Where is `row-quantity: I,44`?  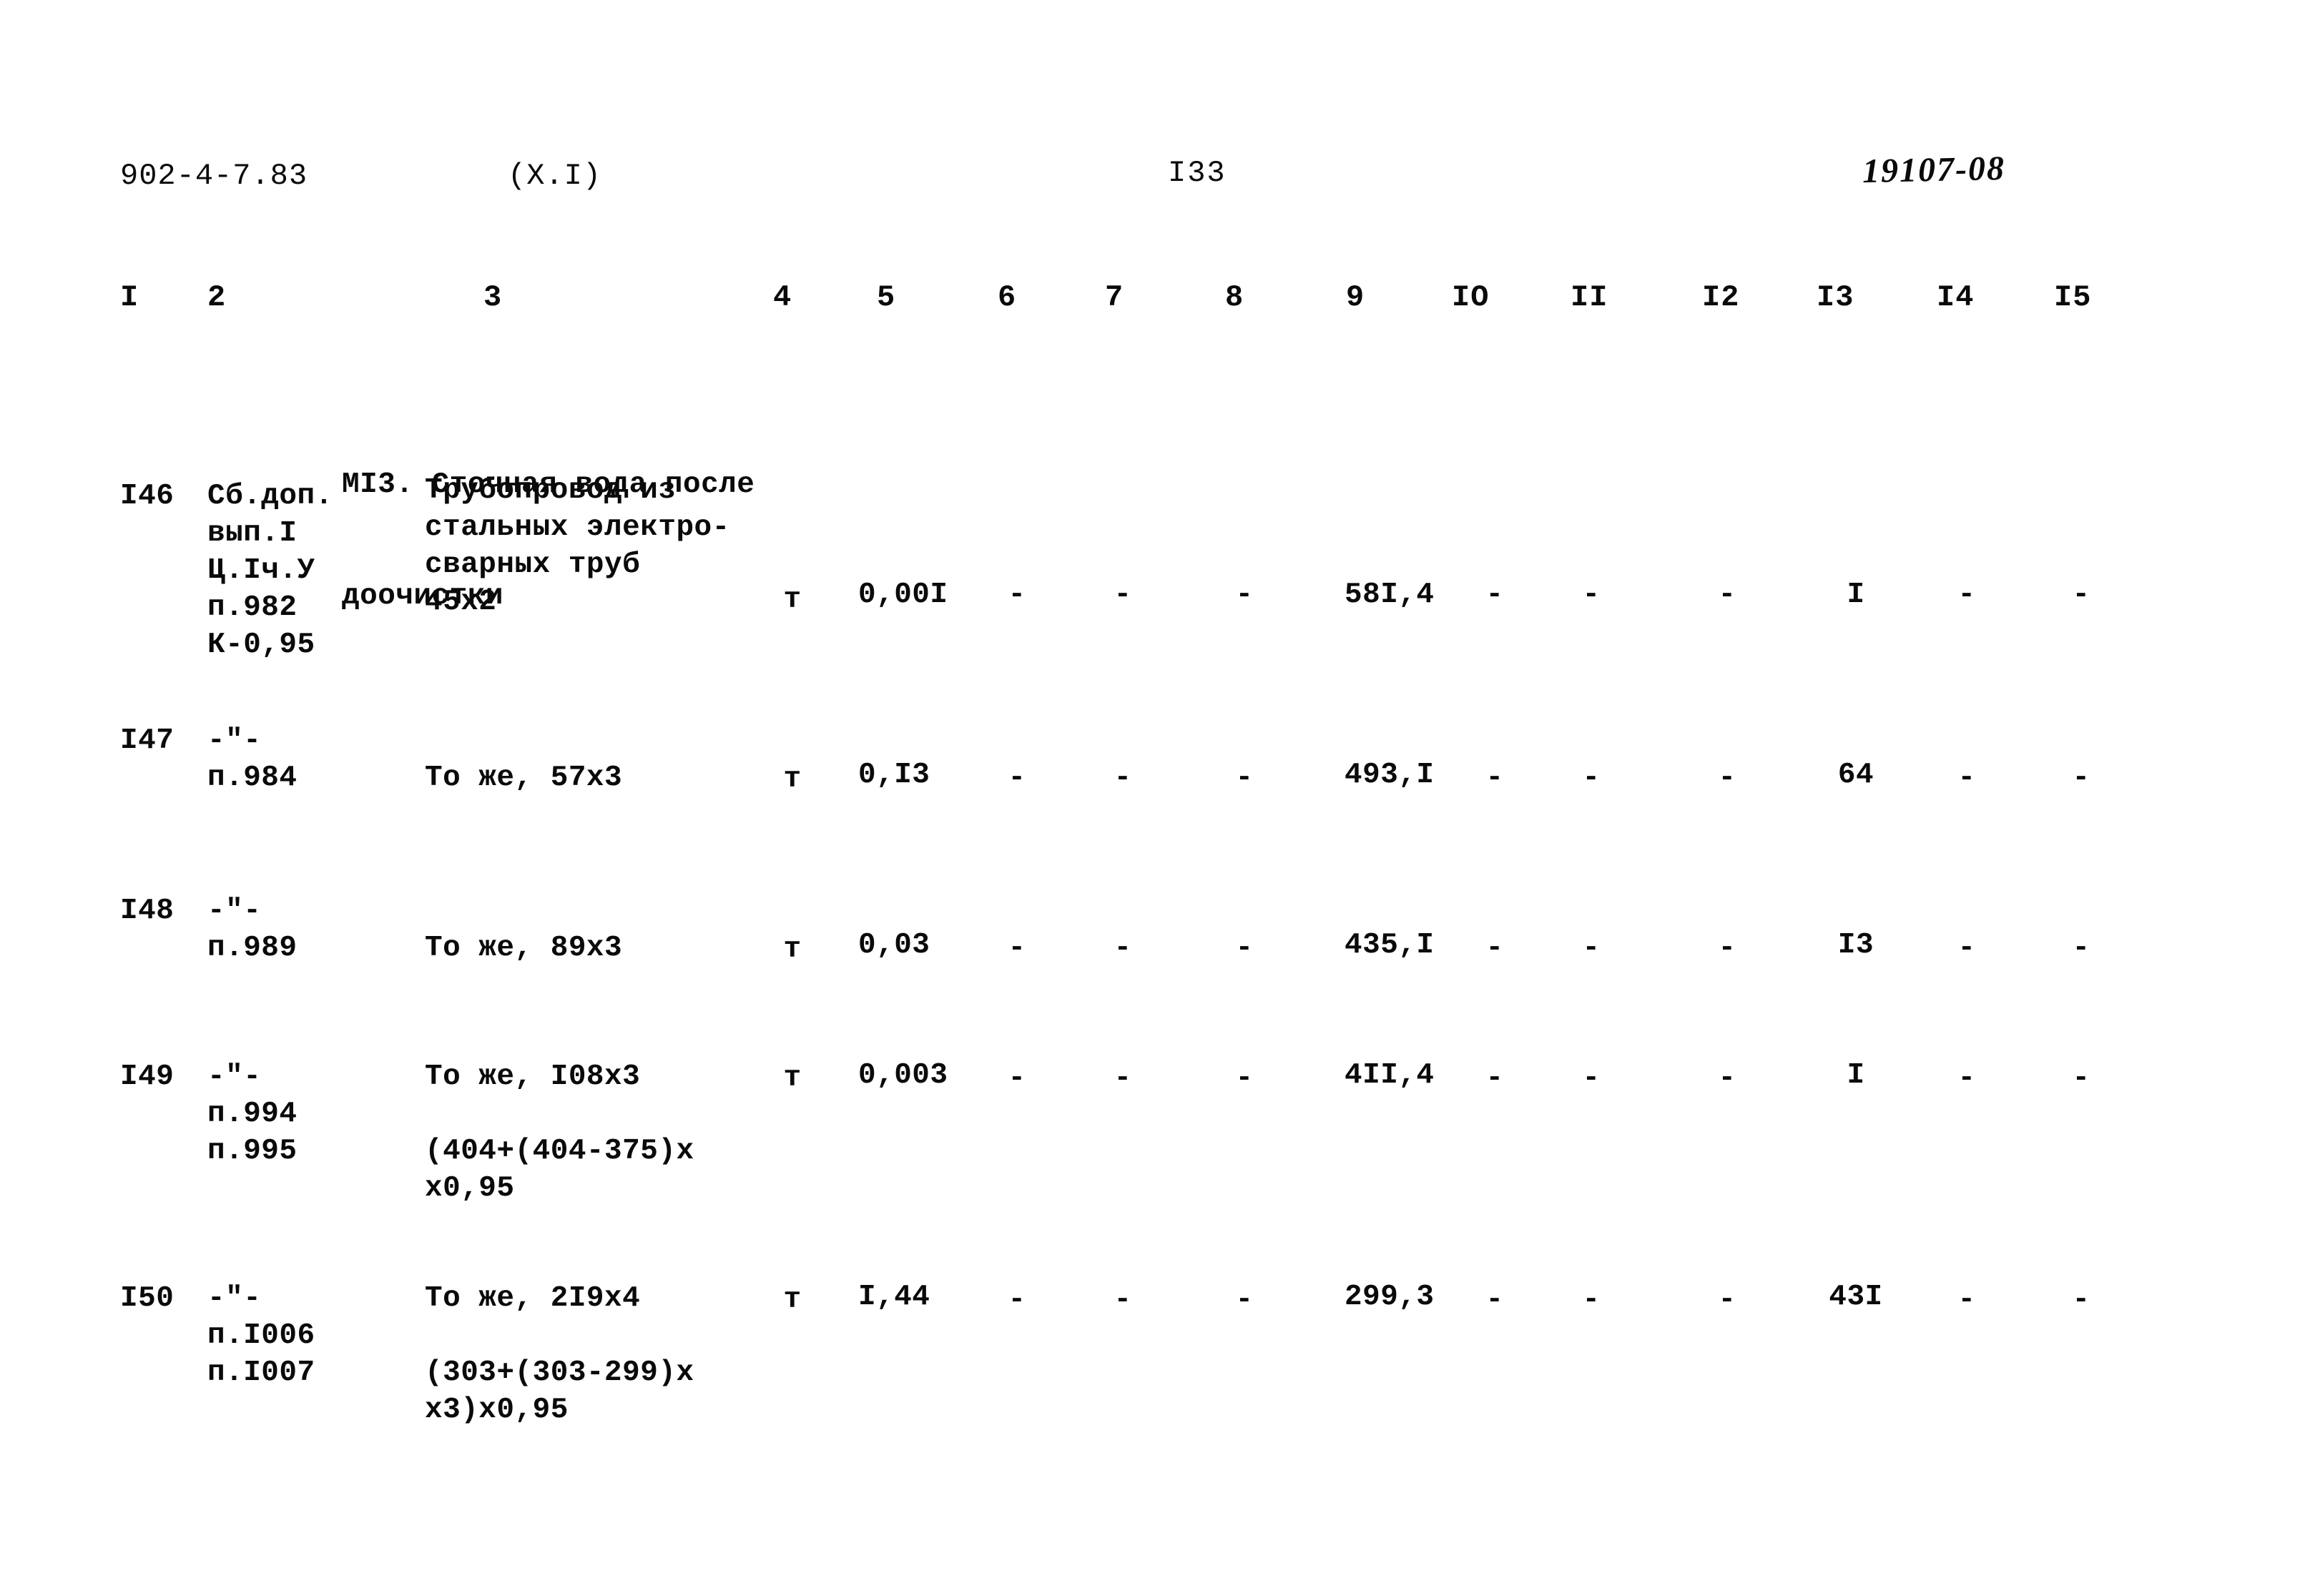 row-quantity: I,44 is located at coordinates (894, 1297).